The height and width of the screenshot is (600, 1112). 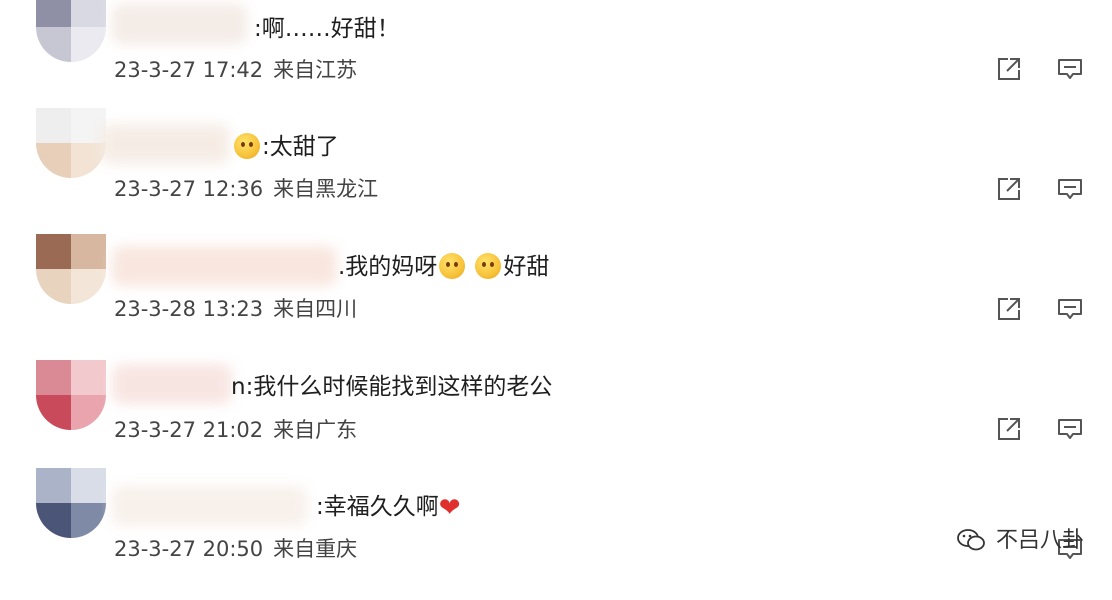 What do you see at coordinates (315, 70) in the screenshot?
I see `location: 来自江苏` at bounding box center [315, 70].